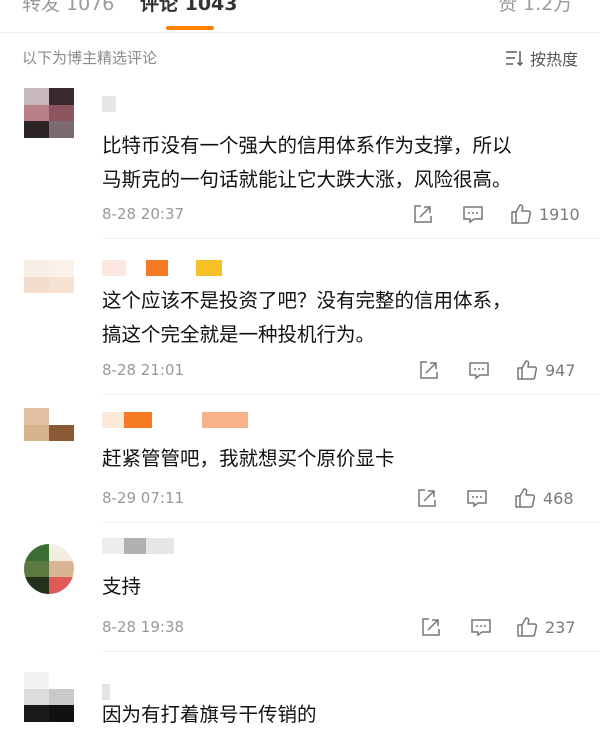 The height and width of the screenshot is (748, 600). I want to click on like-button: 237, so click(546, 627).